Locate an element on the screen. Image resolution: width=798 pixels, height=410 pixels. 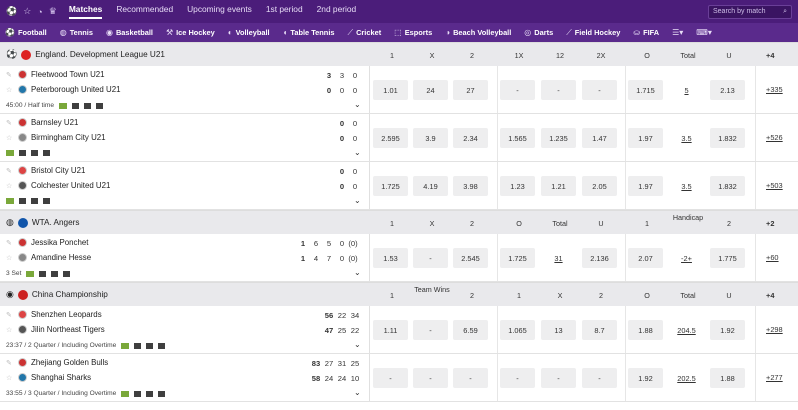
odds-button: 13 is located at coordinates (558, 330).